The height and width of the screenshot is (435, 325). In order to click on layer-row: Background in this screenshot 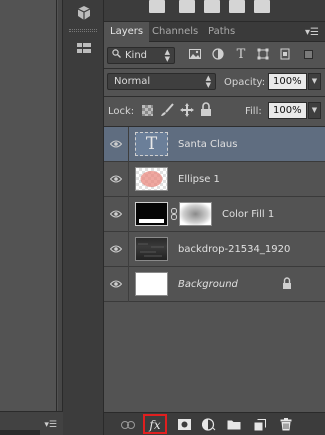, I will do `click(214, 284)`.